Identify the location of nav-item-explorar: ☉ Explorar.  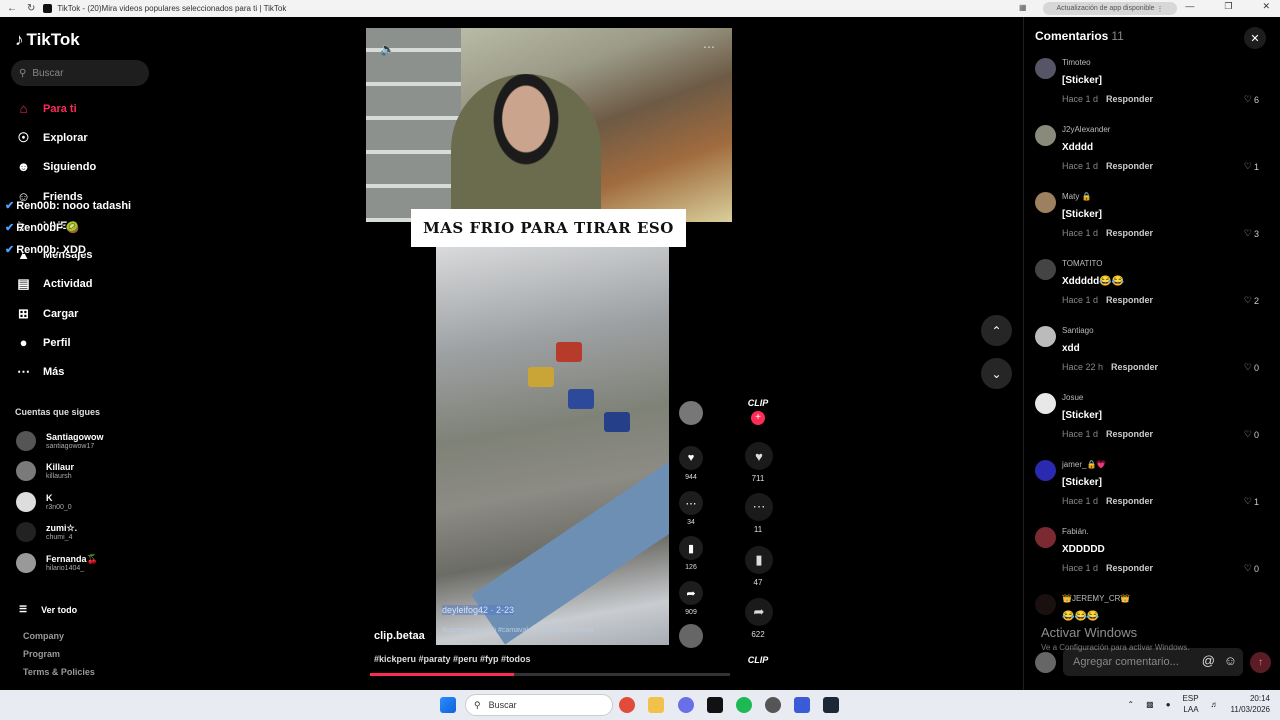
(51, 137).